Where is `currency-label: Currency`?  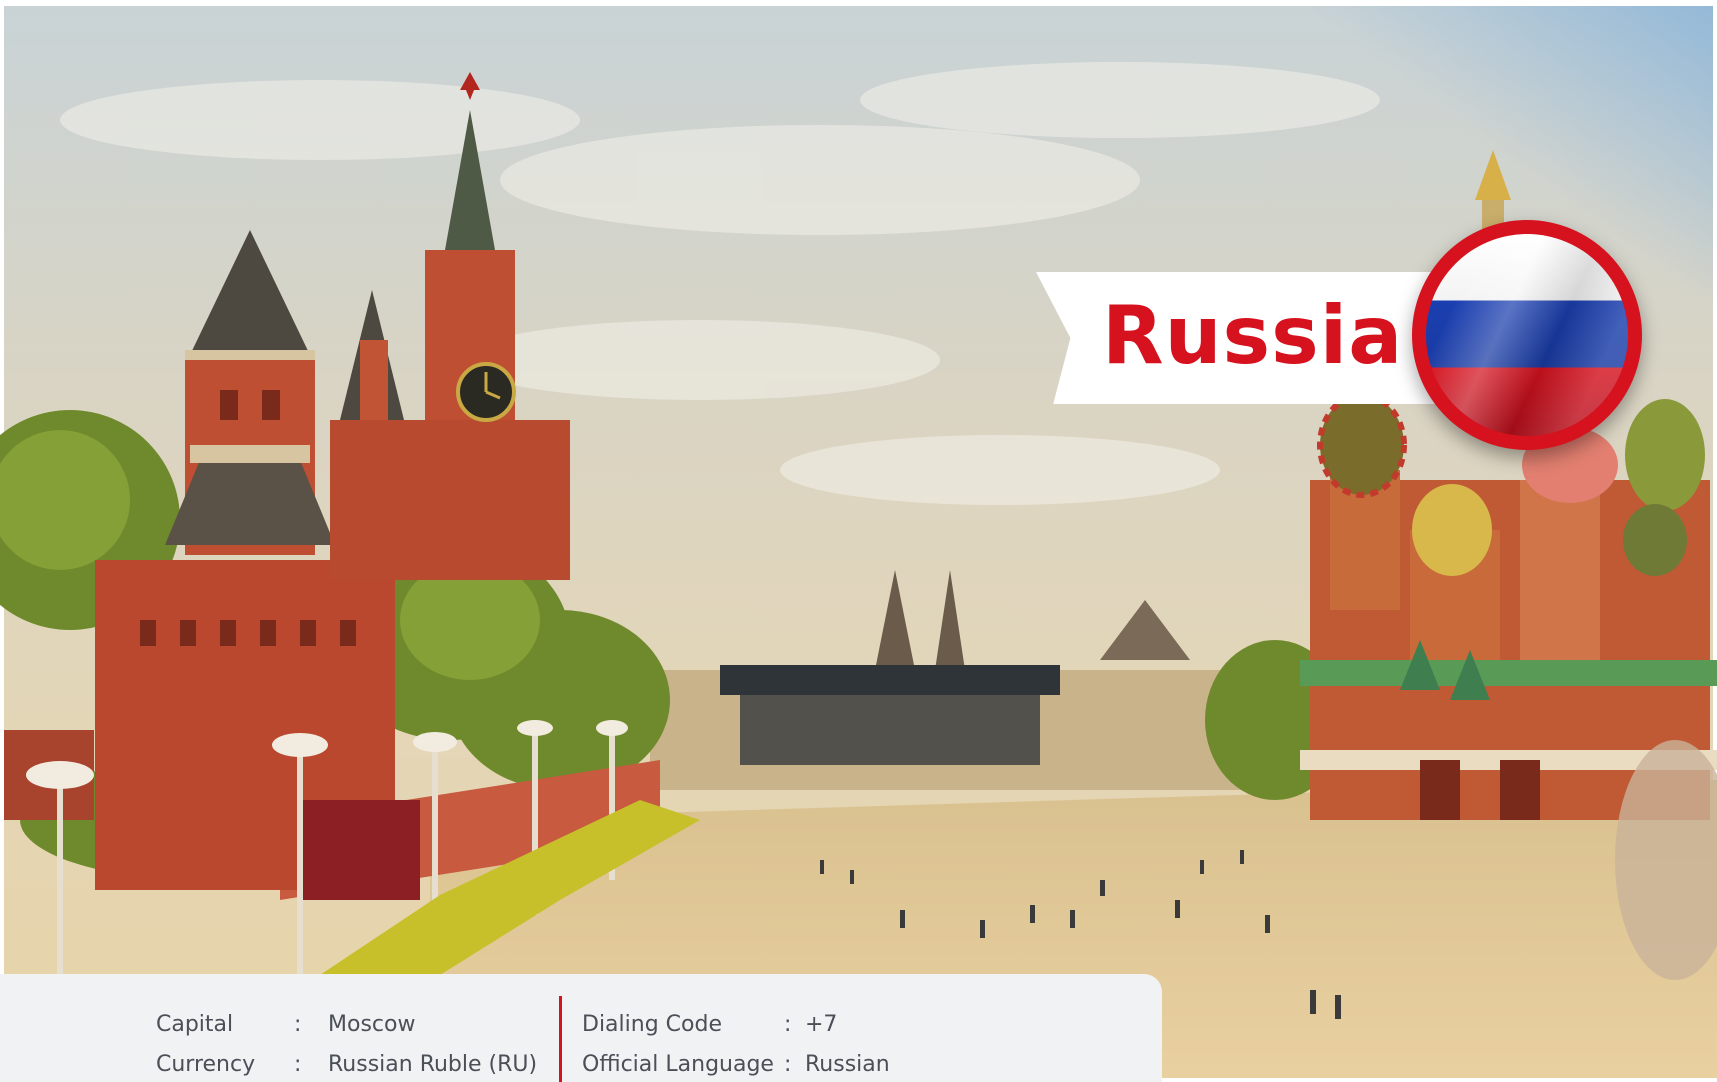 currency-label: Currency is located at coordinates (206, 1064).